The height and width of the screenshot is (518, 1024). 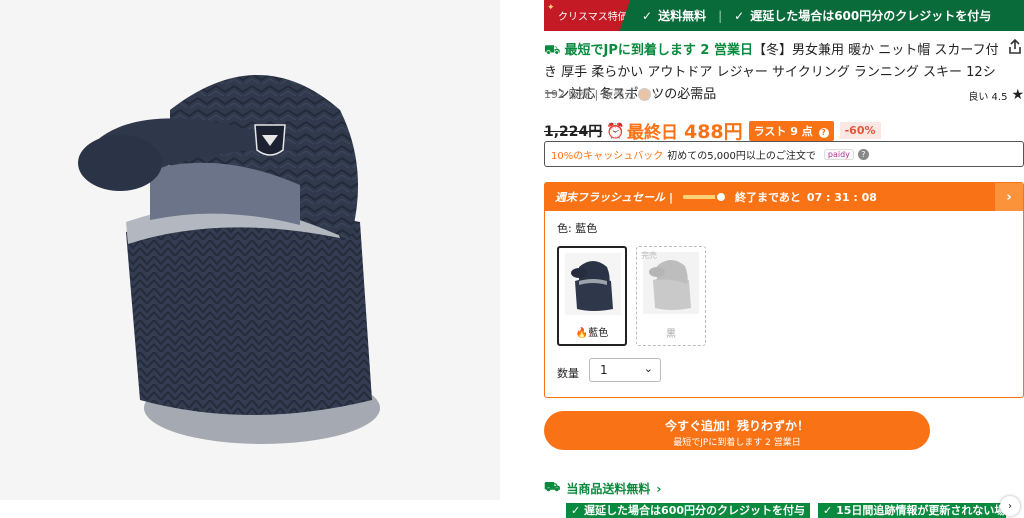 I want to click on swatch-black: 完売 黒, so click(x=671, y=296).